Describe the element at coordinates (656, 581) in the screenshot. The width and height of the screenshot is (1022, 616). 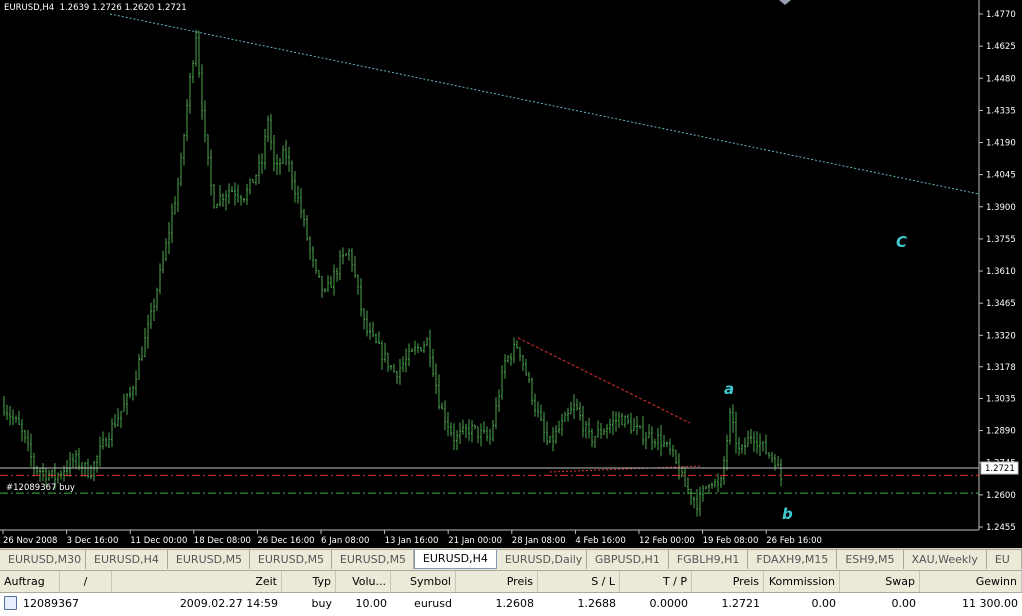
I see `column-header: T / P` at that location.